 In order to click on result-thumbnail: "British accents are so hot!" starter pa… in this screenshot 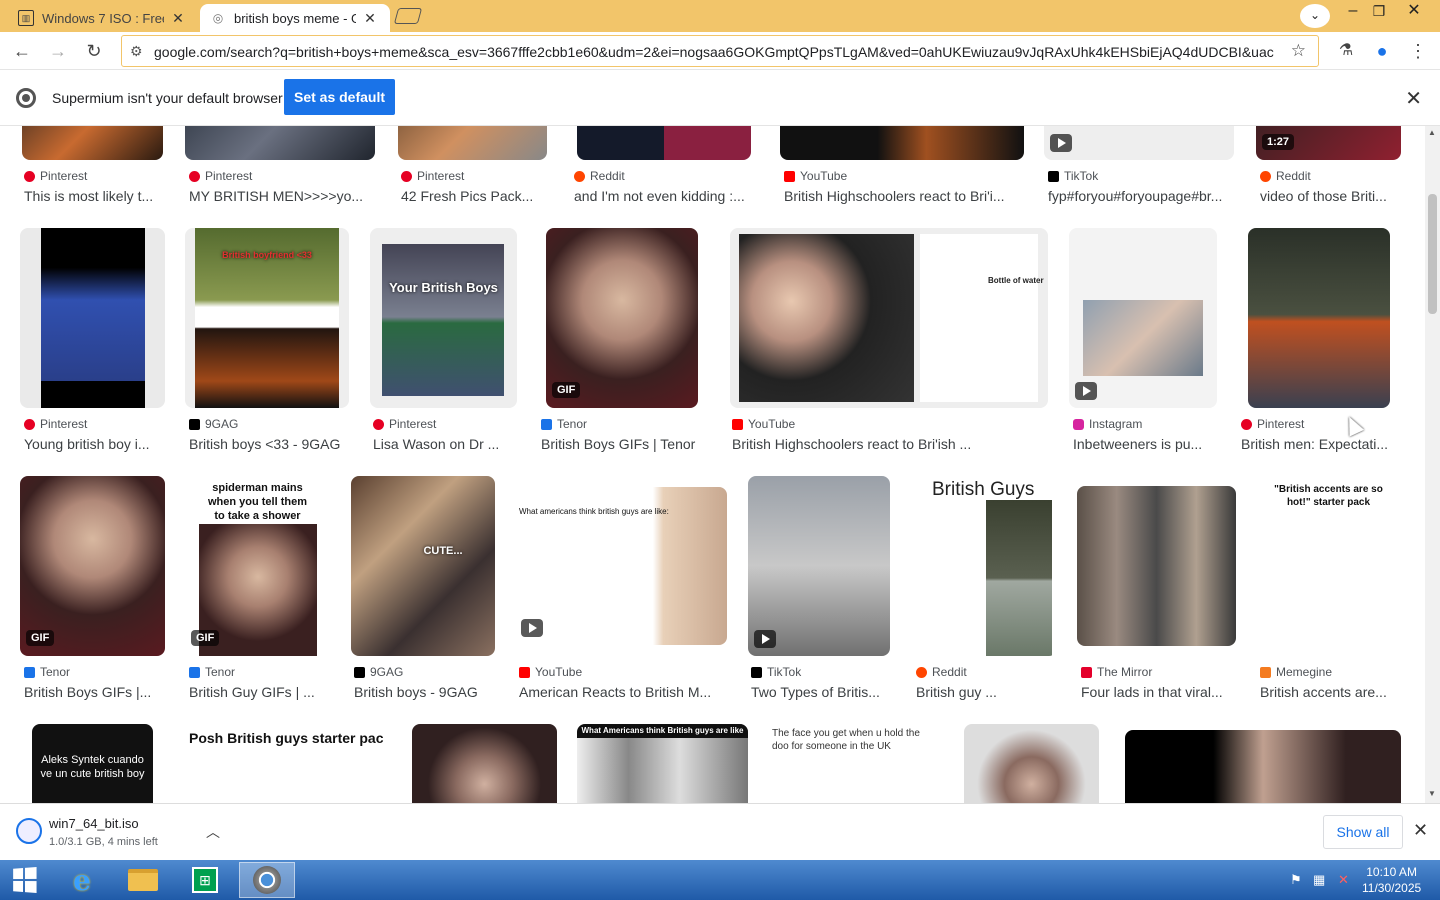, I will do `click(1328, 566)`.